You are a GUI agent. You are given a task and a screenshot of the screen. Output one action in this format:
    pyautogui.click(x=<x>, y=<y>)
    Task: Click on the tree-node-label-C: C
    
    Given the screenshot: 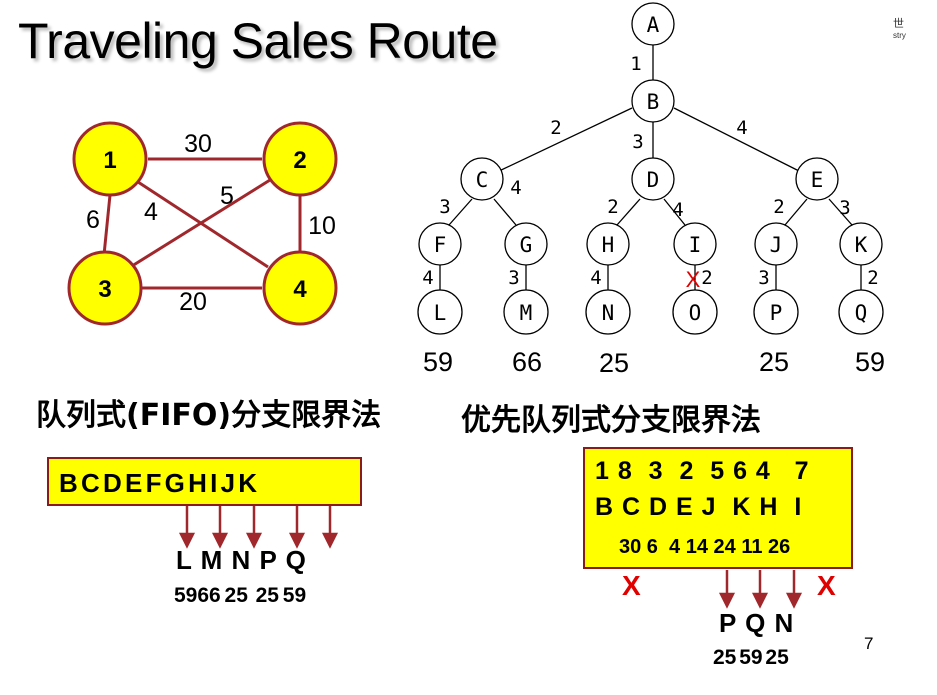 What is the action you would take?
    pyautogui.click(x=482, y=180)
    